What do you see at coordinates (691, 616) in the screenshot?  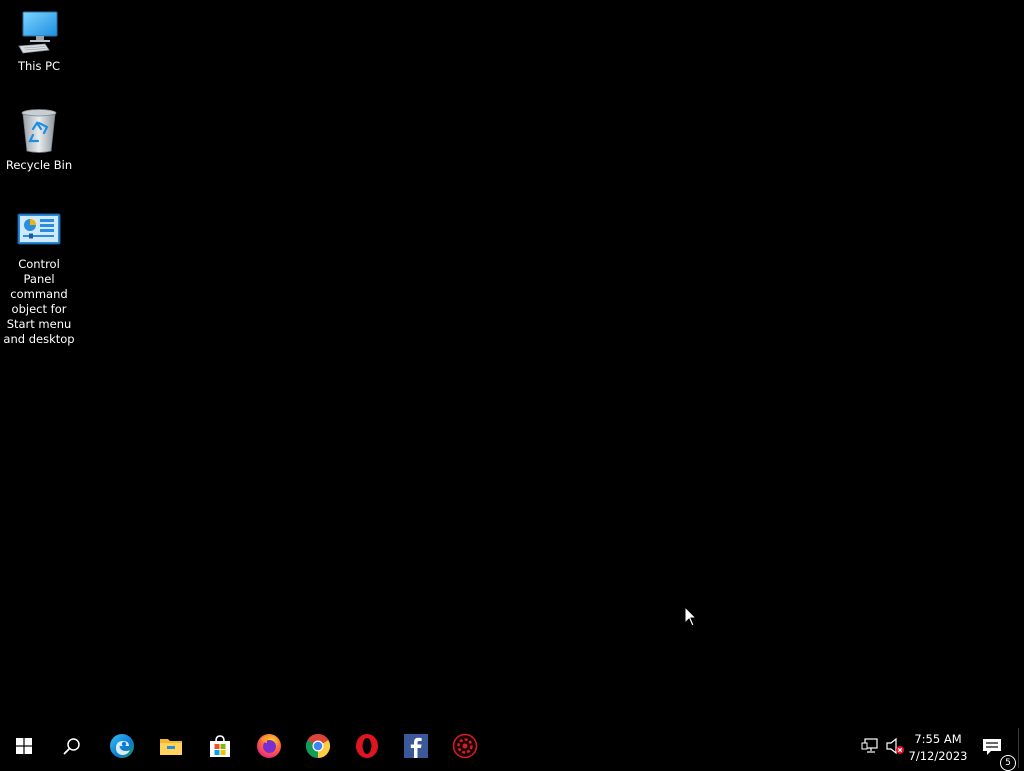 I see `mouse-cursor-icon` at bounding box center [691, 616].